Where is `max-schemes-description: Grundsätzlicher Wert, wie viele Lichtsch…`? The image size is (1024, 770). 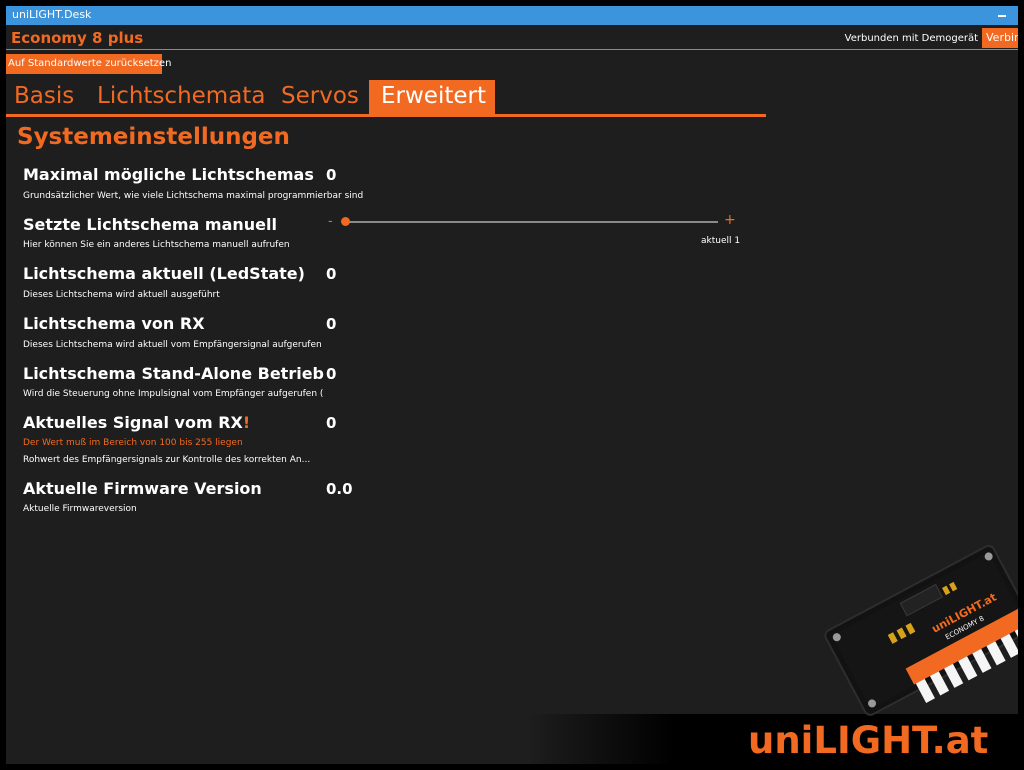
max-schemes-description: Grundsätzlicher Wert, wie viele Lichtsch… is located at coordinates (193, 196).